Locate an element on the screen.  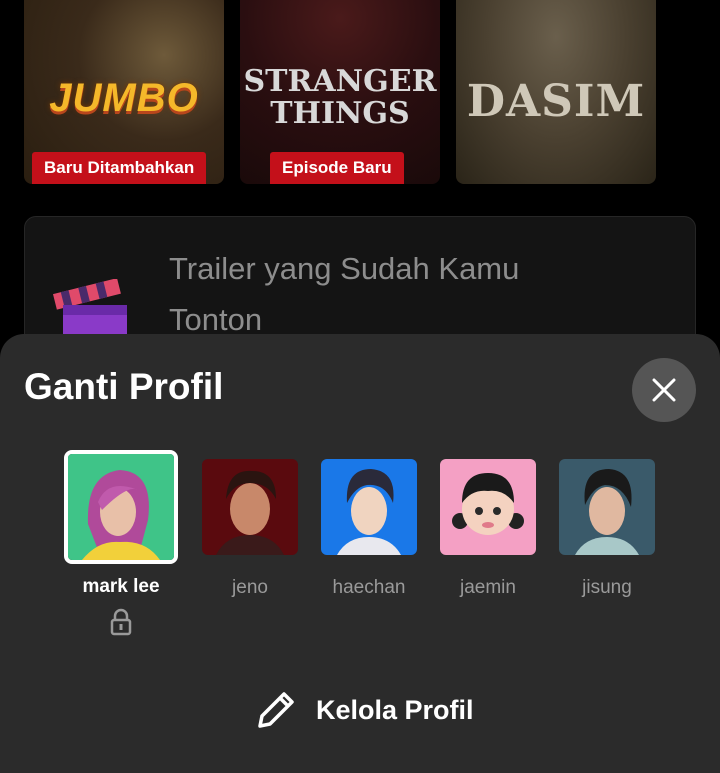
poster-jumbo: JUMBO Baru Ditambahkan is located at coordinates (124, 92).